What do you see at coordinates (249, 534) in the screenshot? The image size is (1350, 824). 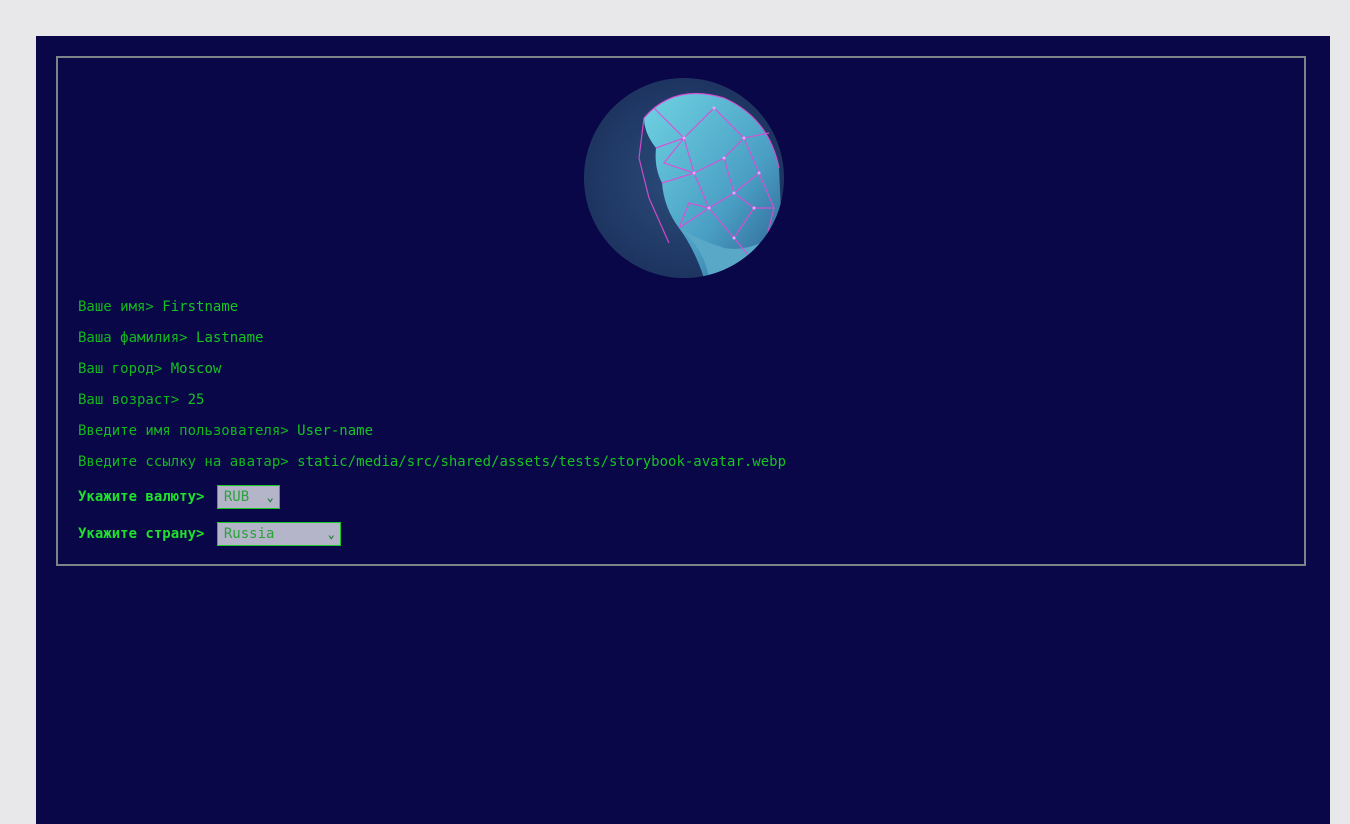 I see `country-value: Russia` at bounding box center [249, 534].